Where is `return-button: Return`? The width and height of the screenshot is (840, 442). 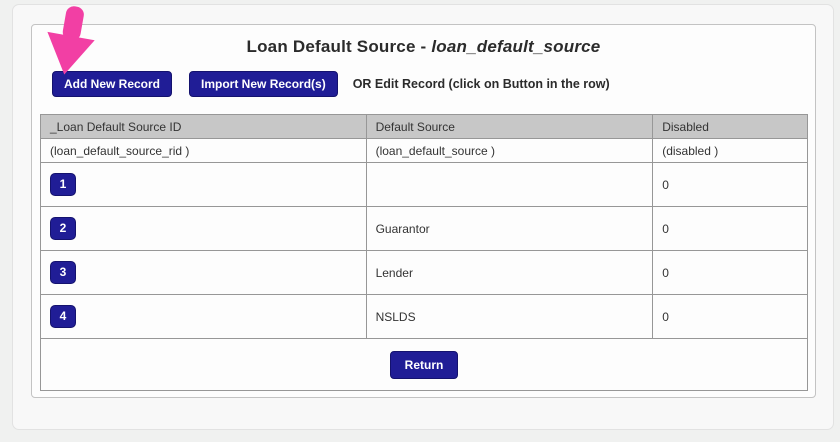 return-button: Return is located at coordinates (424, 364).